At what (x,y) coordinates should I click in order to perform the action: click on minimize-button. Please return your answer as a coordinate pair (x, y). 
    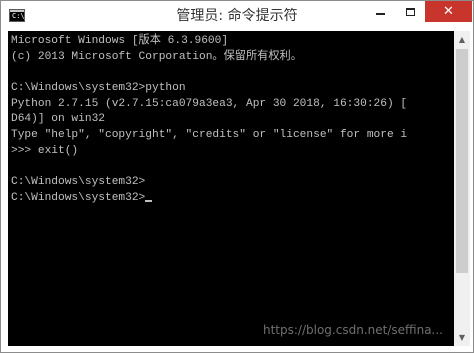
    Looking at the image, I should click on (380, 11).